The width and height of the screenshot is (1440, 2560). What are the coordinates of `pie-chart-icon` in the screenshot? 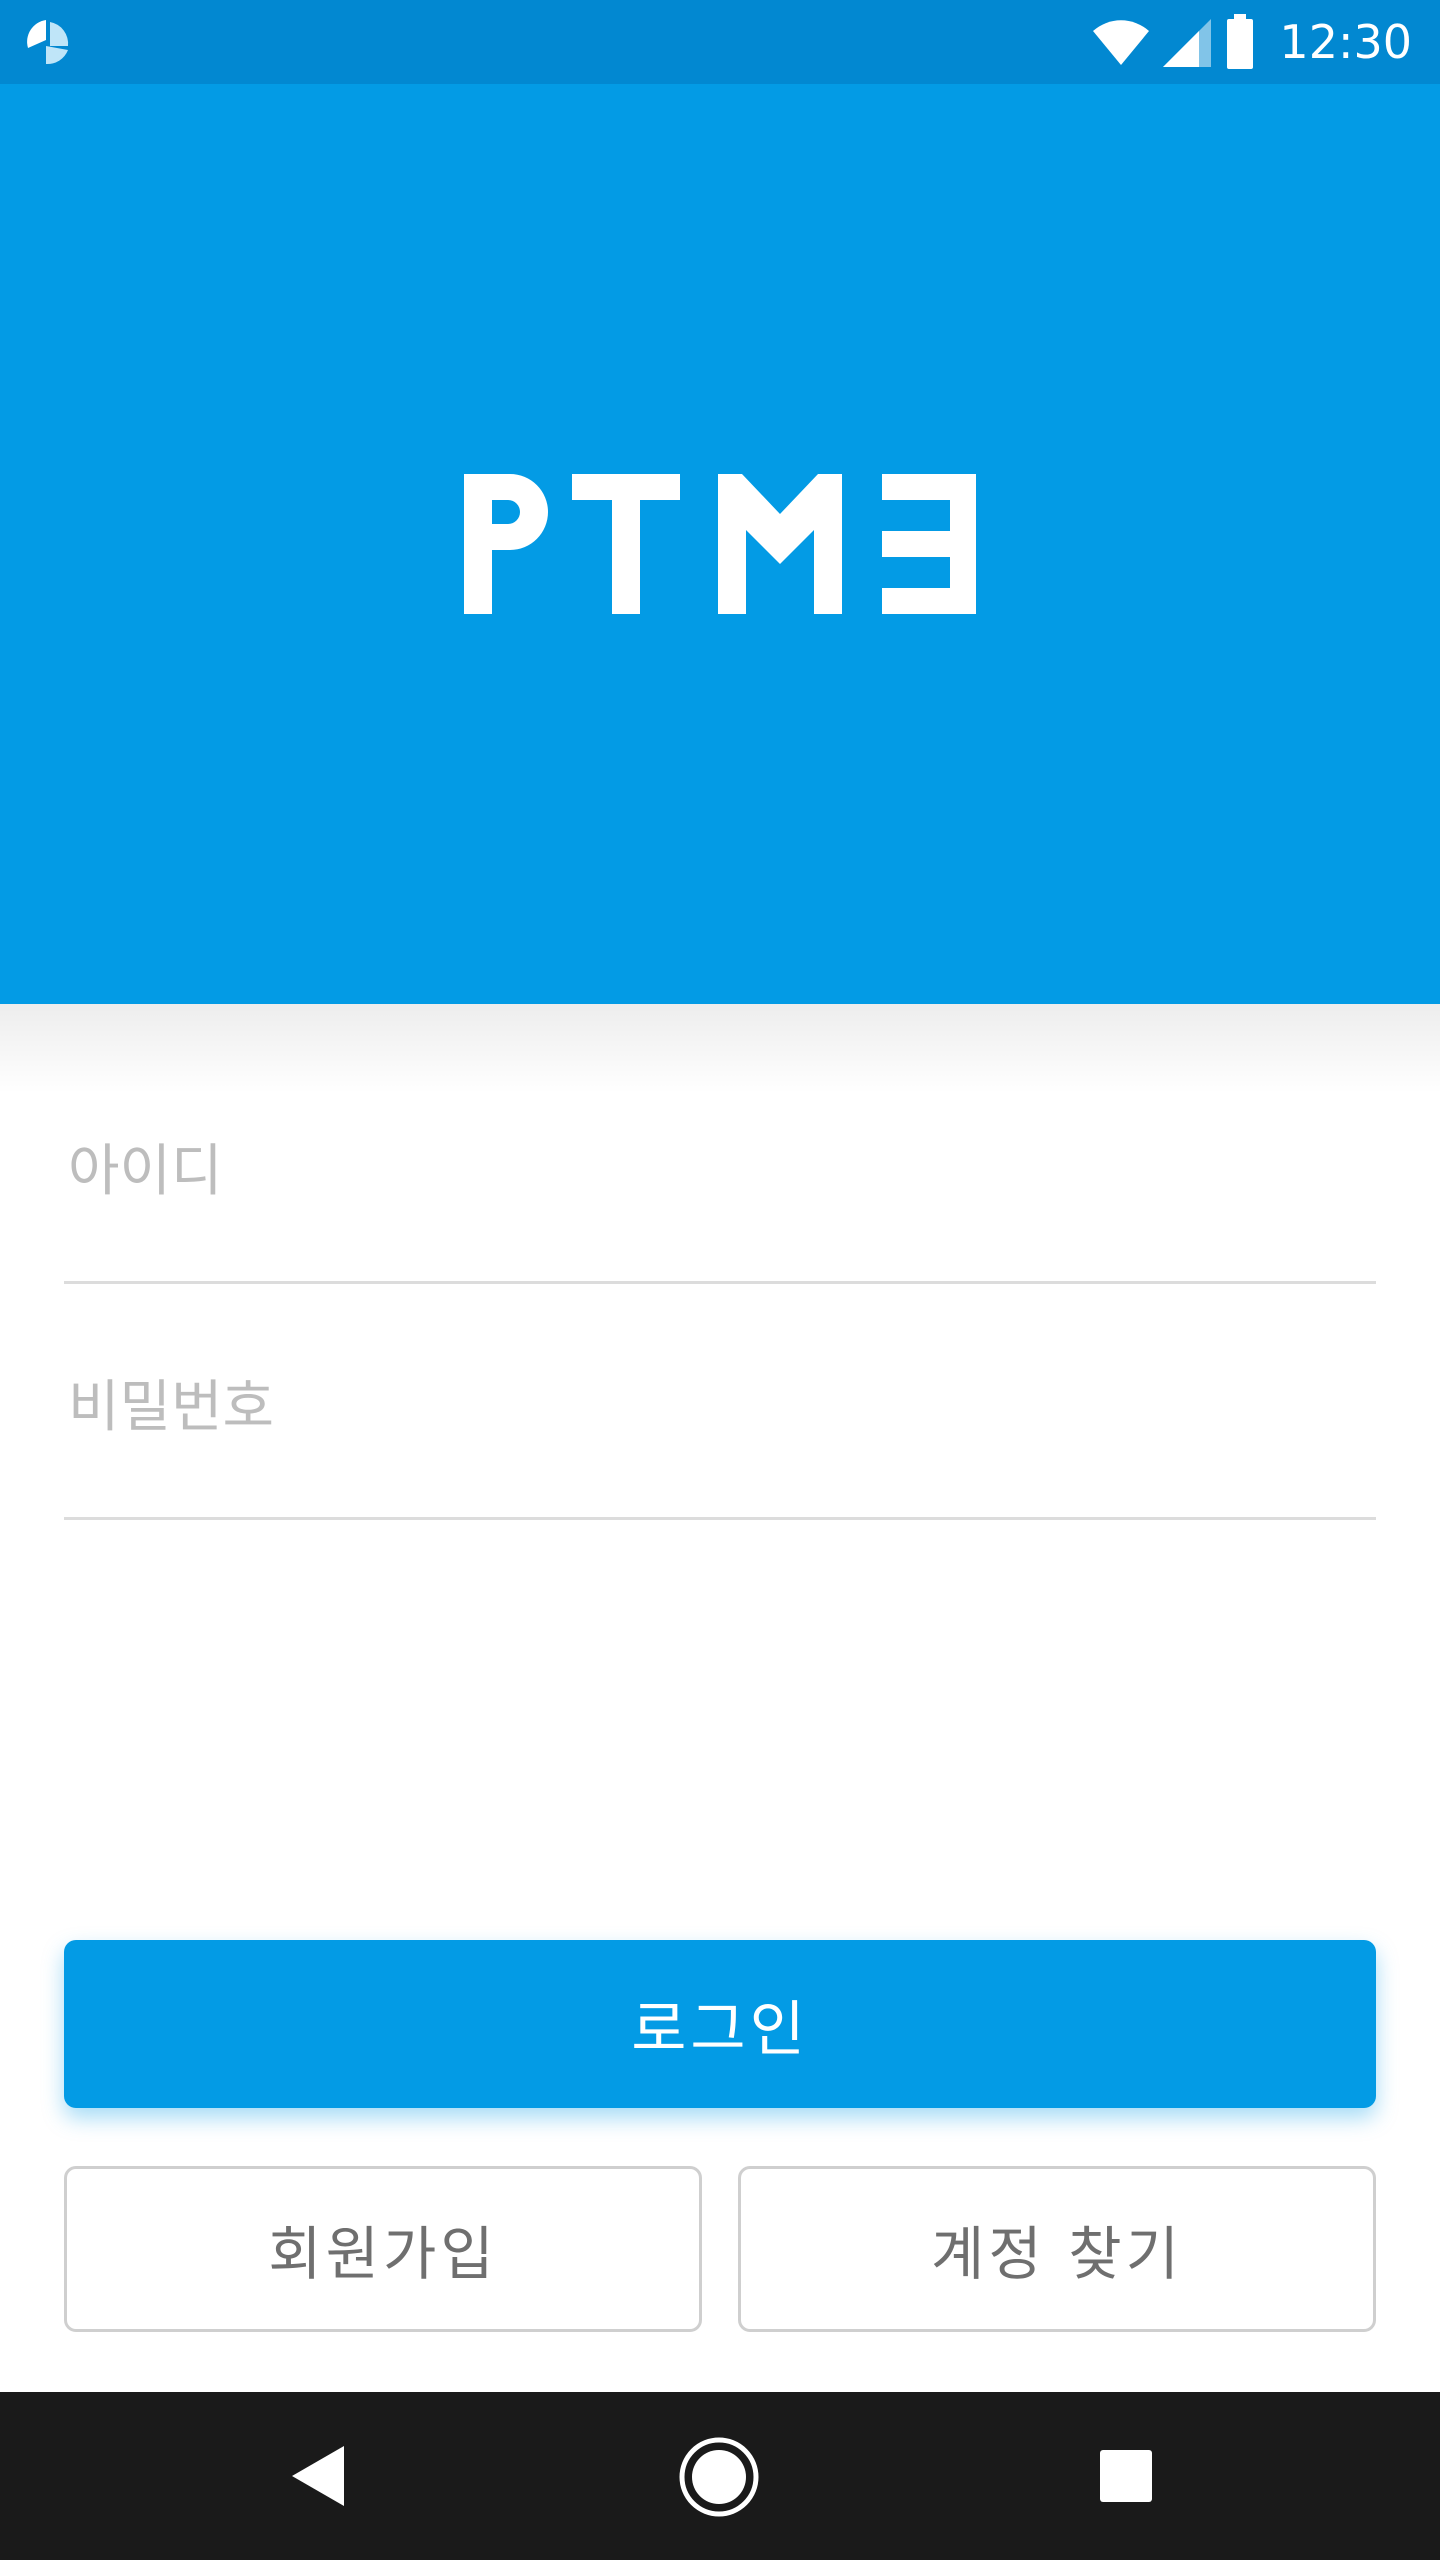 It's located at (48, 42).